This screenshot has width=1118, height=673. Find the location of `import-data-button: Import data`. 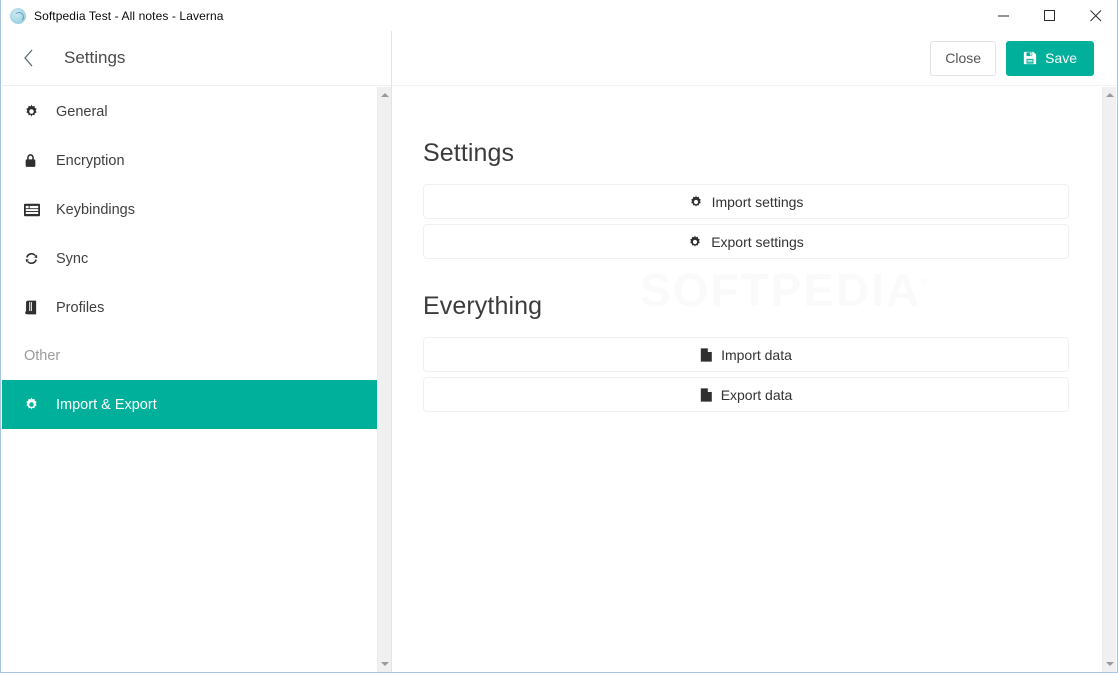

import-data-button: Import data is located at coordinates (746, 354).